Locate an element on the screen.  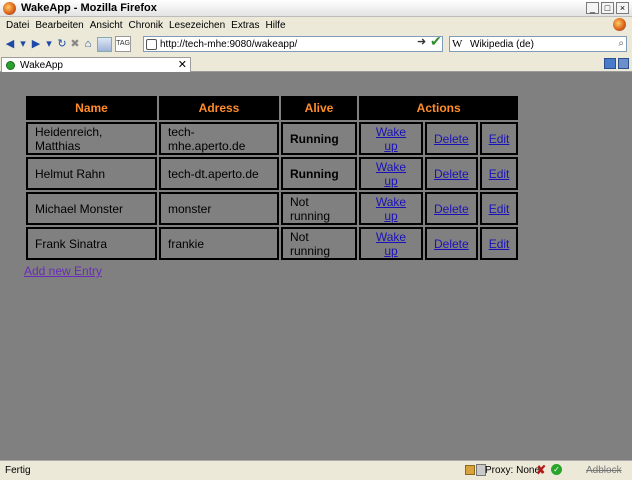
back-arrow-icon: ◀ is located at coordinates (10, 44).